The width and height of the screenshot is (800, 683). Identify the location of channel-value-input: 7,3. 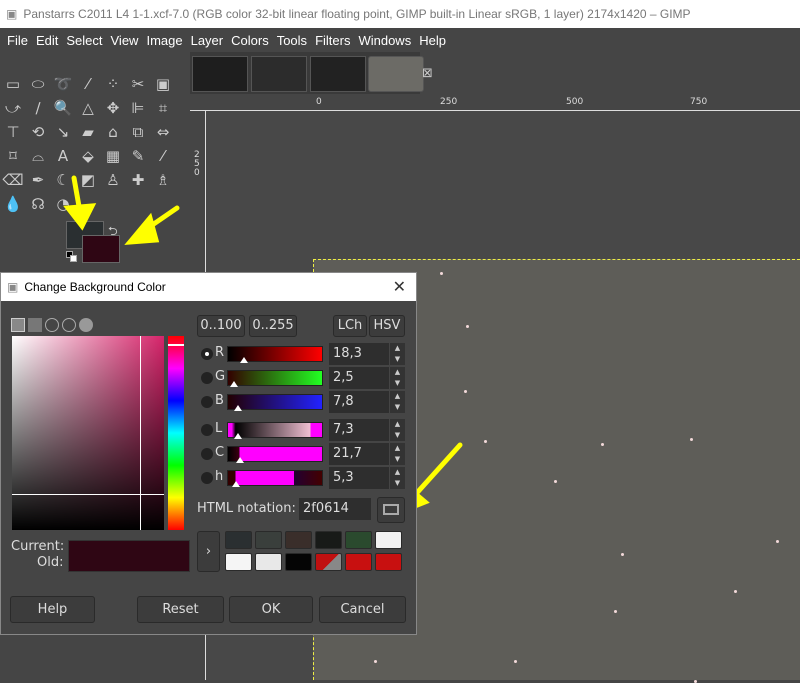
(359, 430).